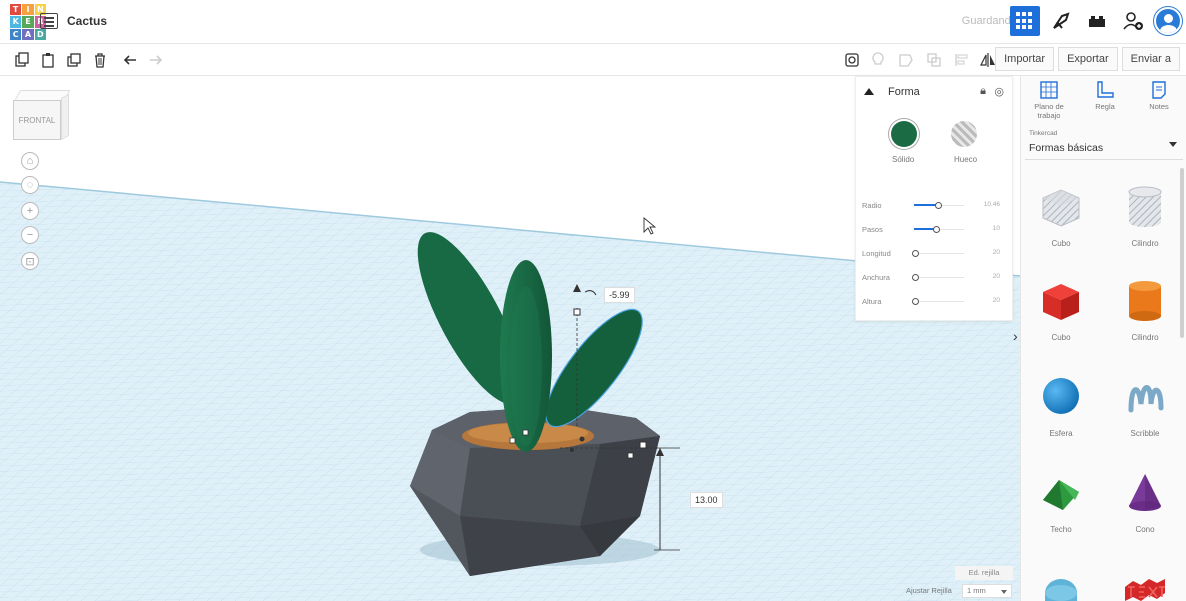 Image resolution: width=1186 pixels, height=601 pixels. I want to click on prop-longitud: Longitud 20, so click(934, 254).